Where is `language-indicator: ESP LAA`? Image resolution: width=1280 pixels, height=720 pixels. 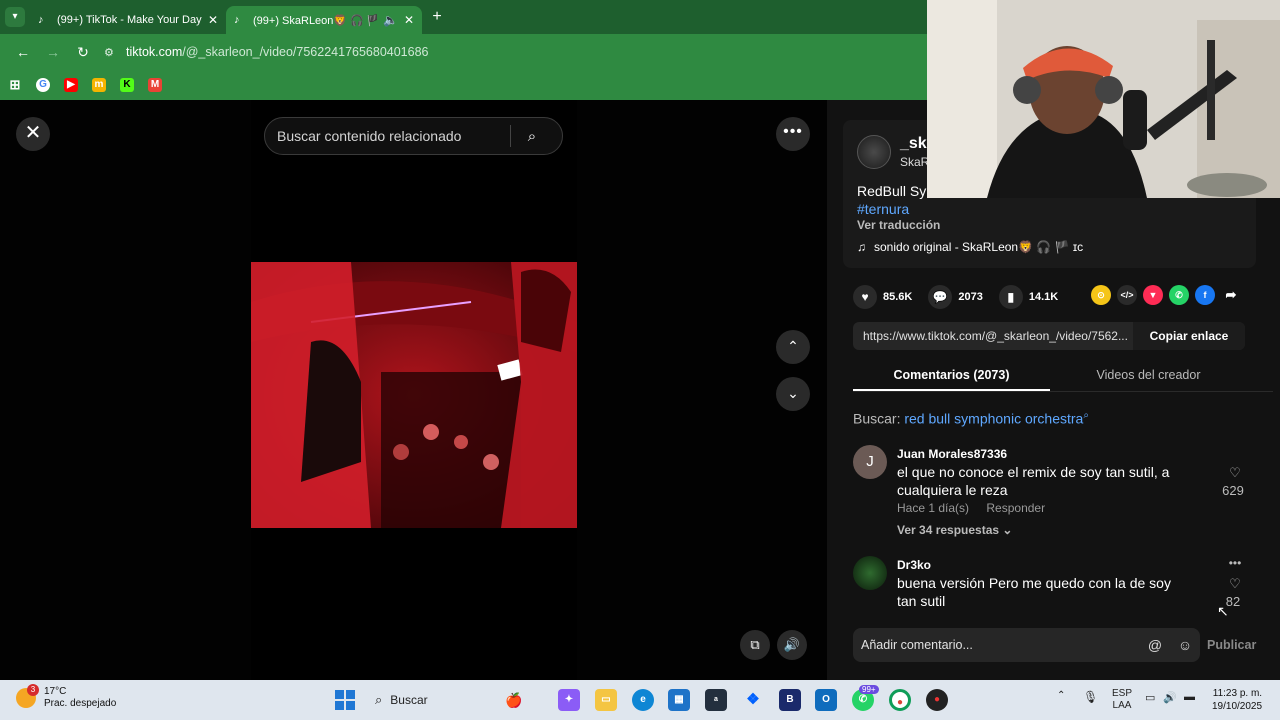
language-indicator: ESP LAA is located at coordinates (1122, 700).